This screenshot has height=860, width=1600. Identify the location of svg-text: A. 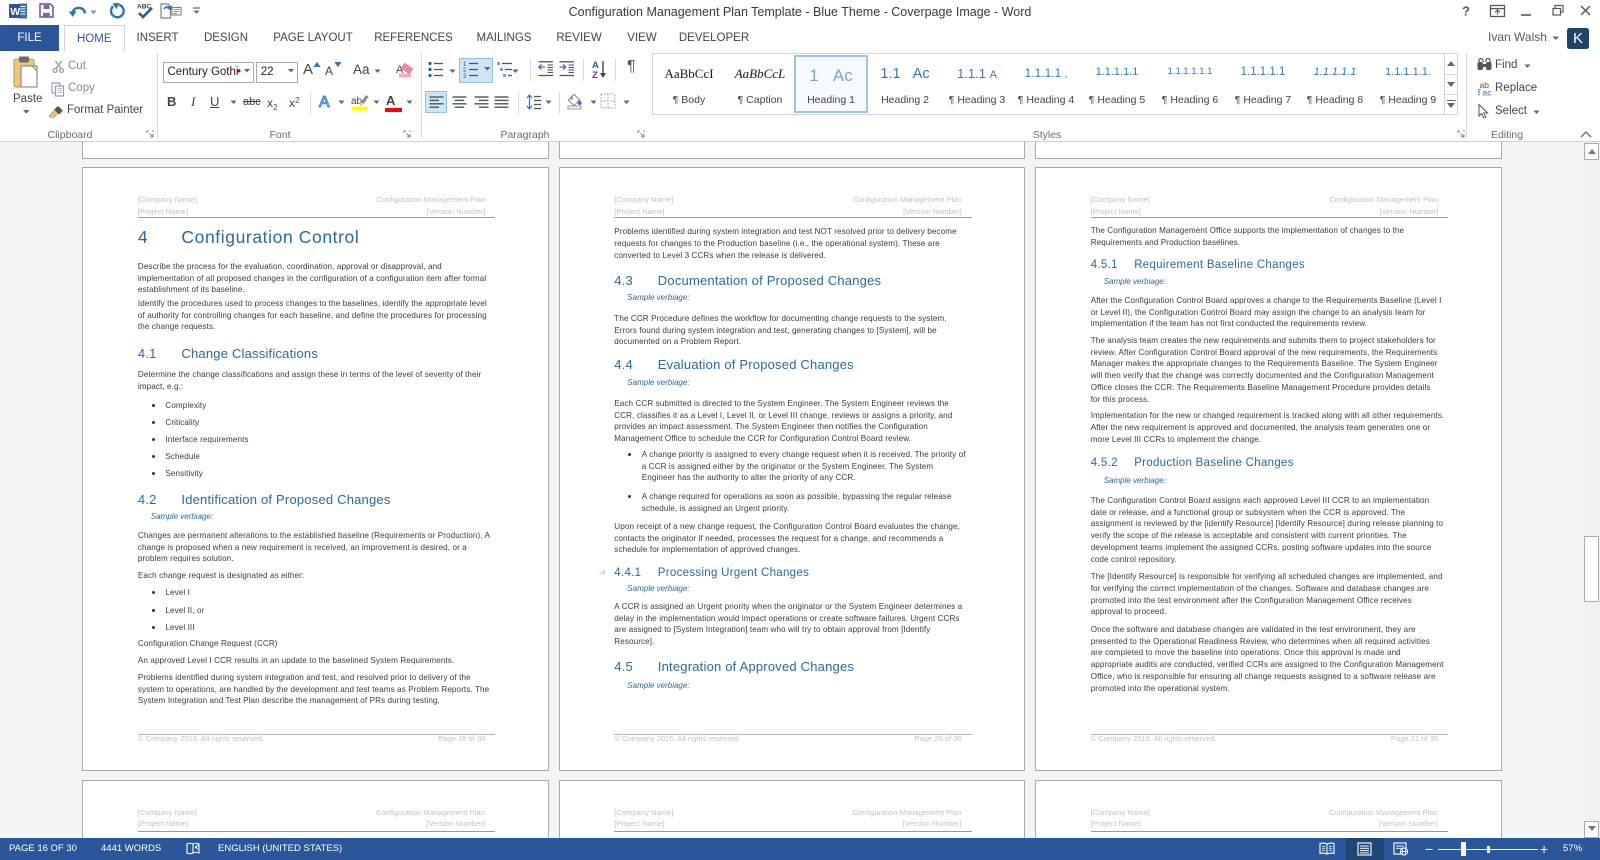
(324, 102).